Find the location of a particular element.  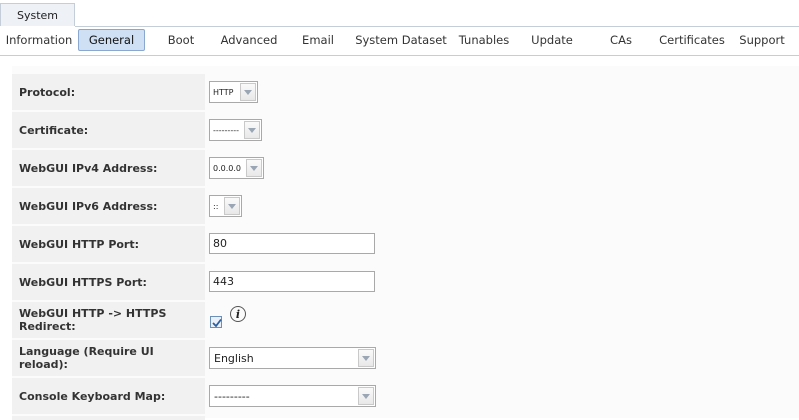

https-port-value-cell is located at coordinates (503, 282).